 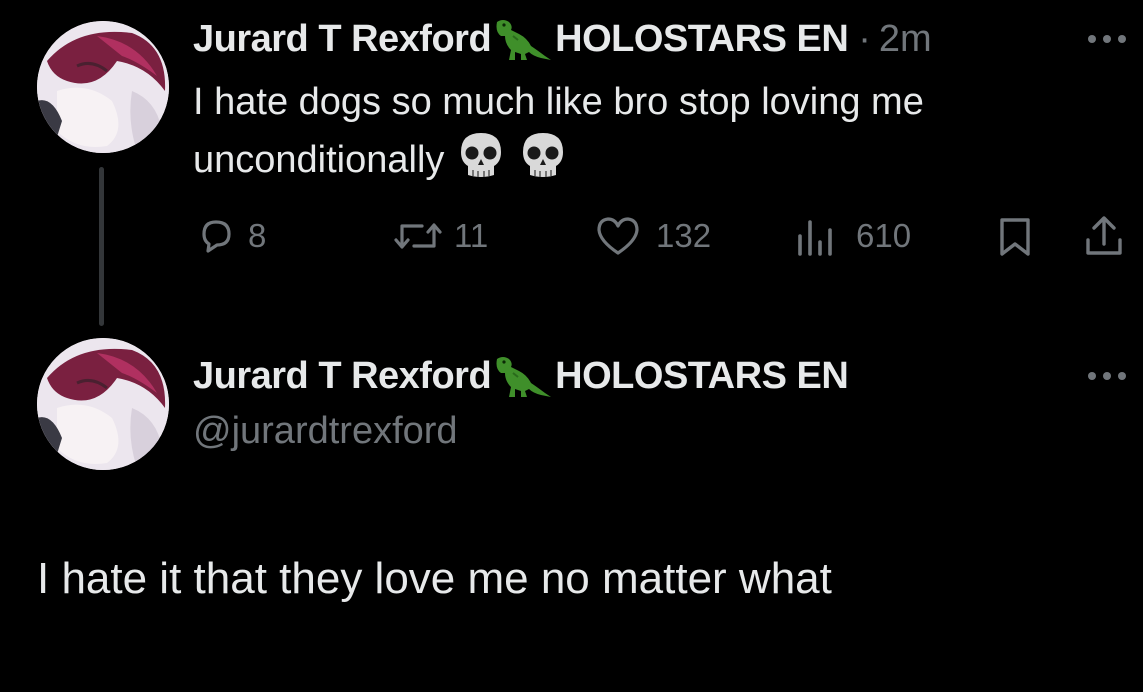 I want to click on share-icon, so click(x=1104, y=235).